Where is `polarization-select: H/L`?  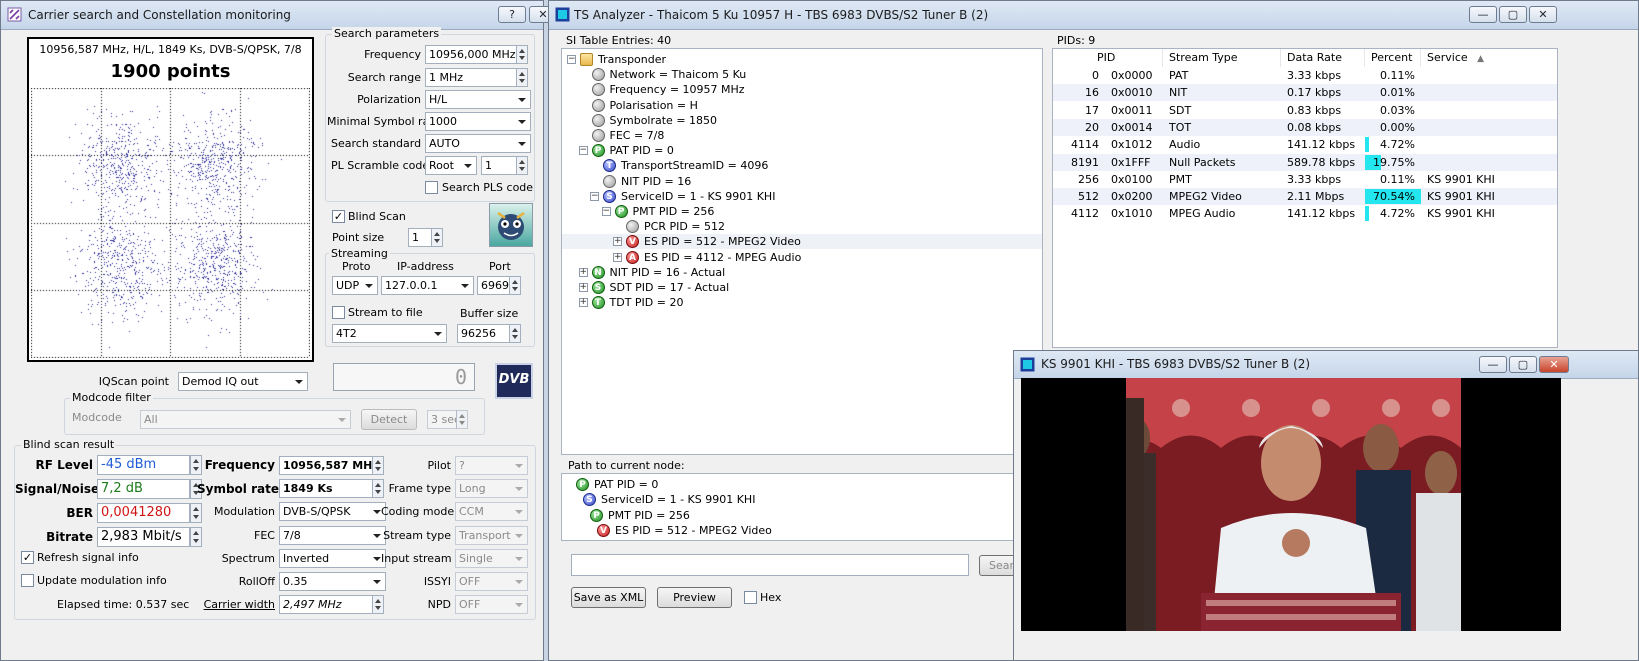
polarization-select: H/L is located at coordinates (478, 99).